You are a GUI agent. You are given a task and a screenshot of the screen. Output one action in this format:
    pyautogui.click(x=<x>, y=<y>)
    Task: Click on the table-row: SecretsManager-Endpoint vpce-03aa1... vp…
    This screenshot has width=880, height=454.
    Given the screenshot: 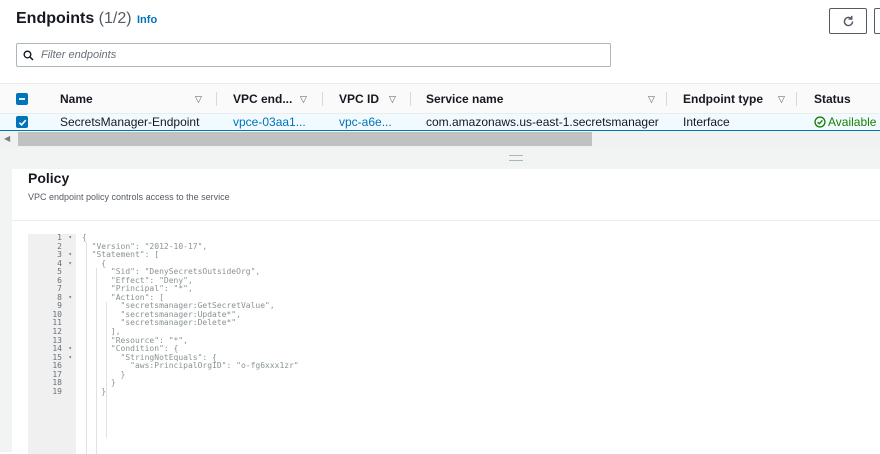 What is the action you would take?
    pyautogui.click(x=440, y=122)
    